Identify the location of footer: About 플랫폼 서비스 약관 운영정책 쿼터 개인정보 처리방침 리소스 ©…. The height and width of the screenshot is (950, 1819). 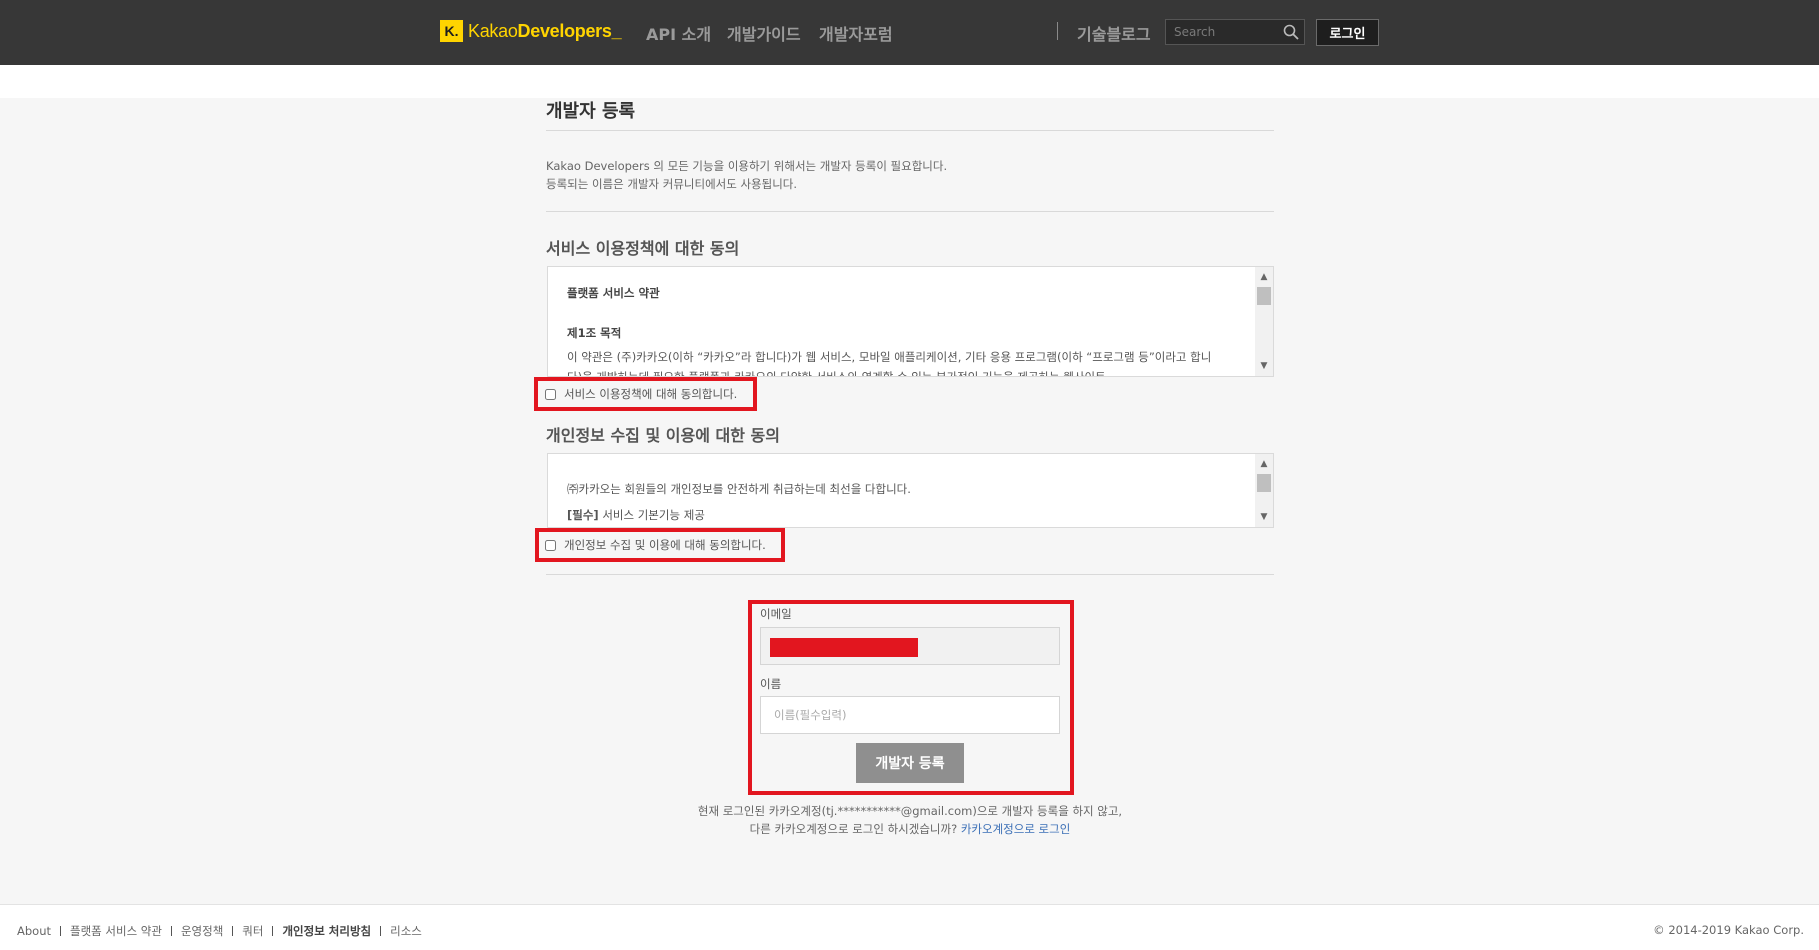
(909, 927).